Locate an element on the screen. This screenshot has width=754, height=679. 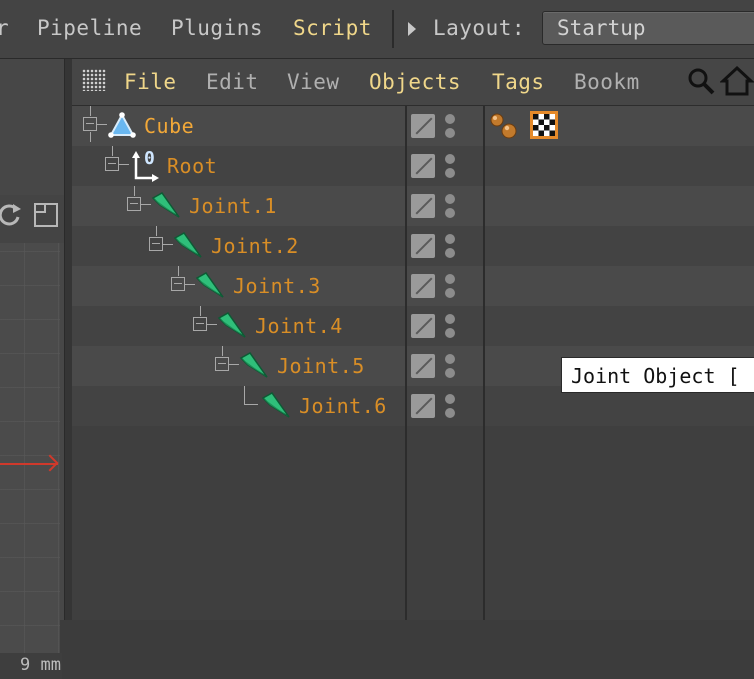
grid-unit-readout: 9 mm is located at coordinates (31, 666).